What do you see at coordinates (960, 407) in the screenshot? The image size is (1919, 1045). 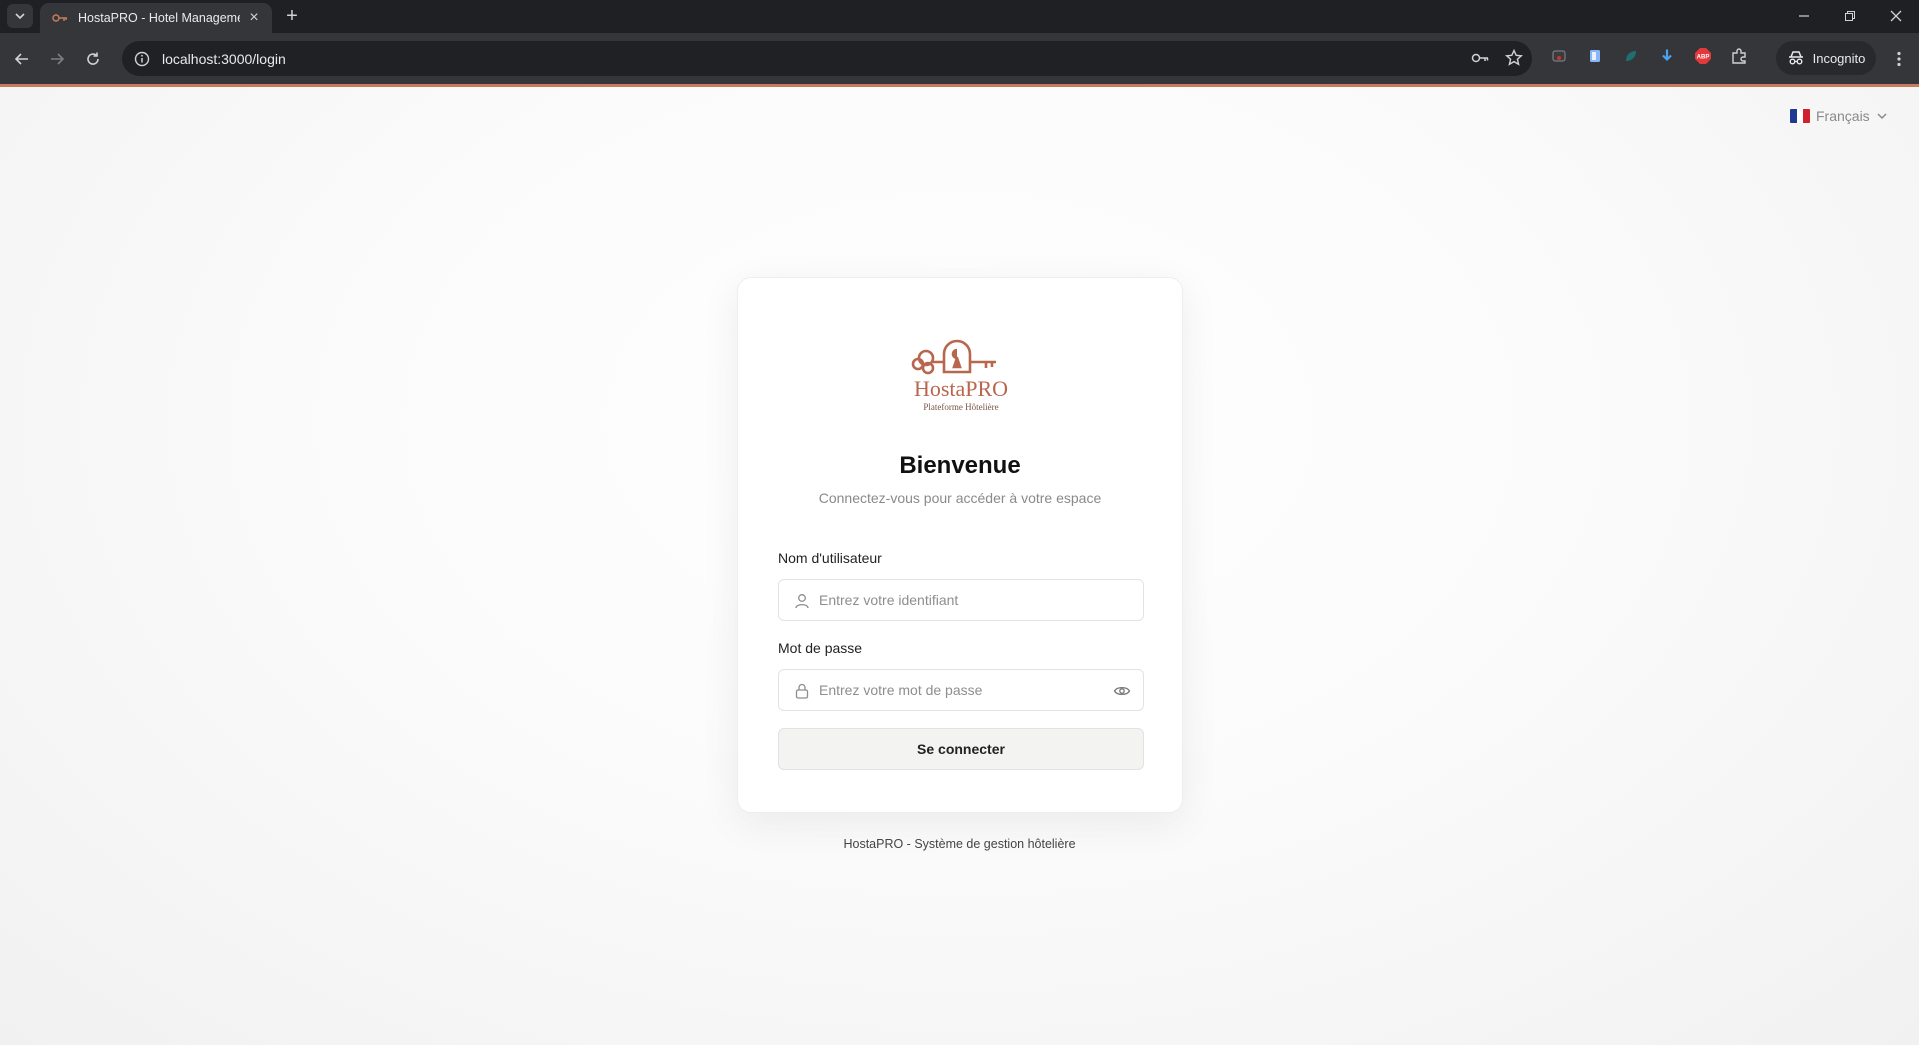 I see `brand-tagline: Plateforme Hôtelière` at bounding box center [960, 407].